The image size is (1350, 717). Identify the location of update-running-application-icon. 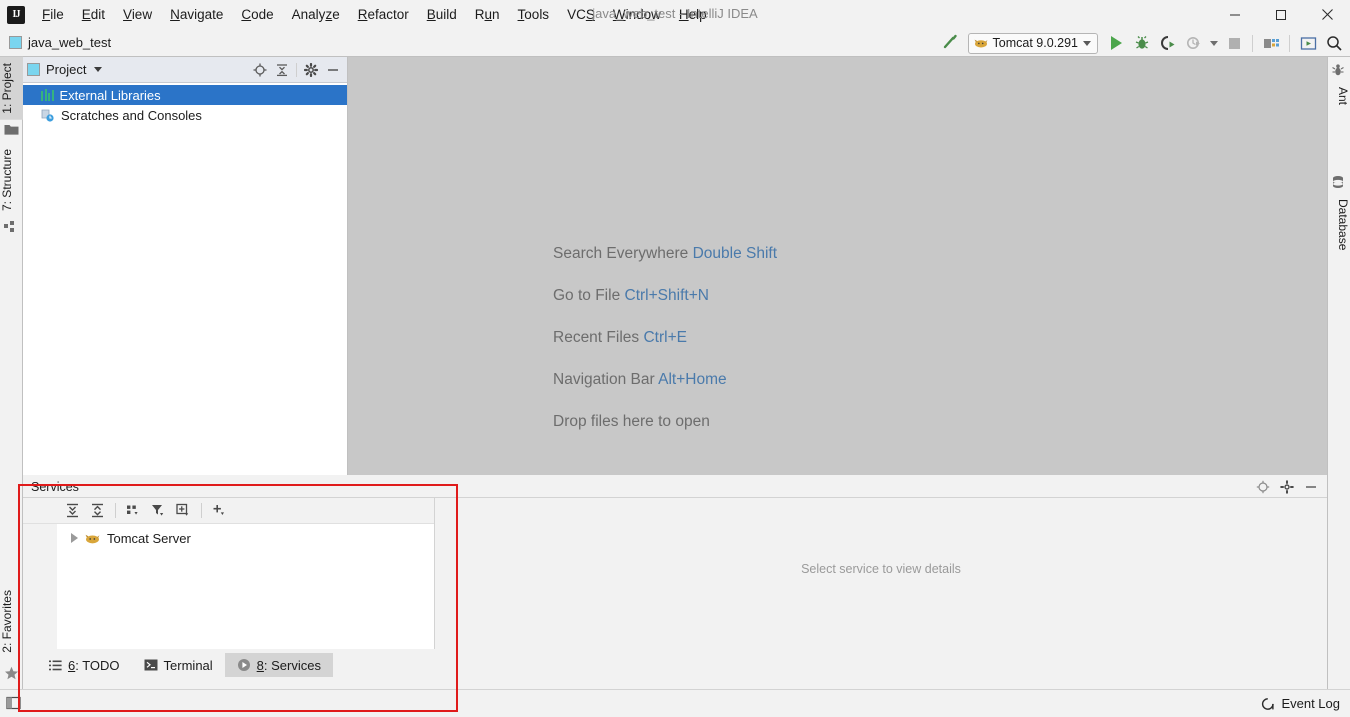
(1308, 43).